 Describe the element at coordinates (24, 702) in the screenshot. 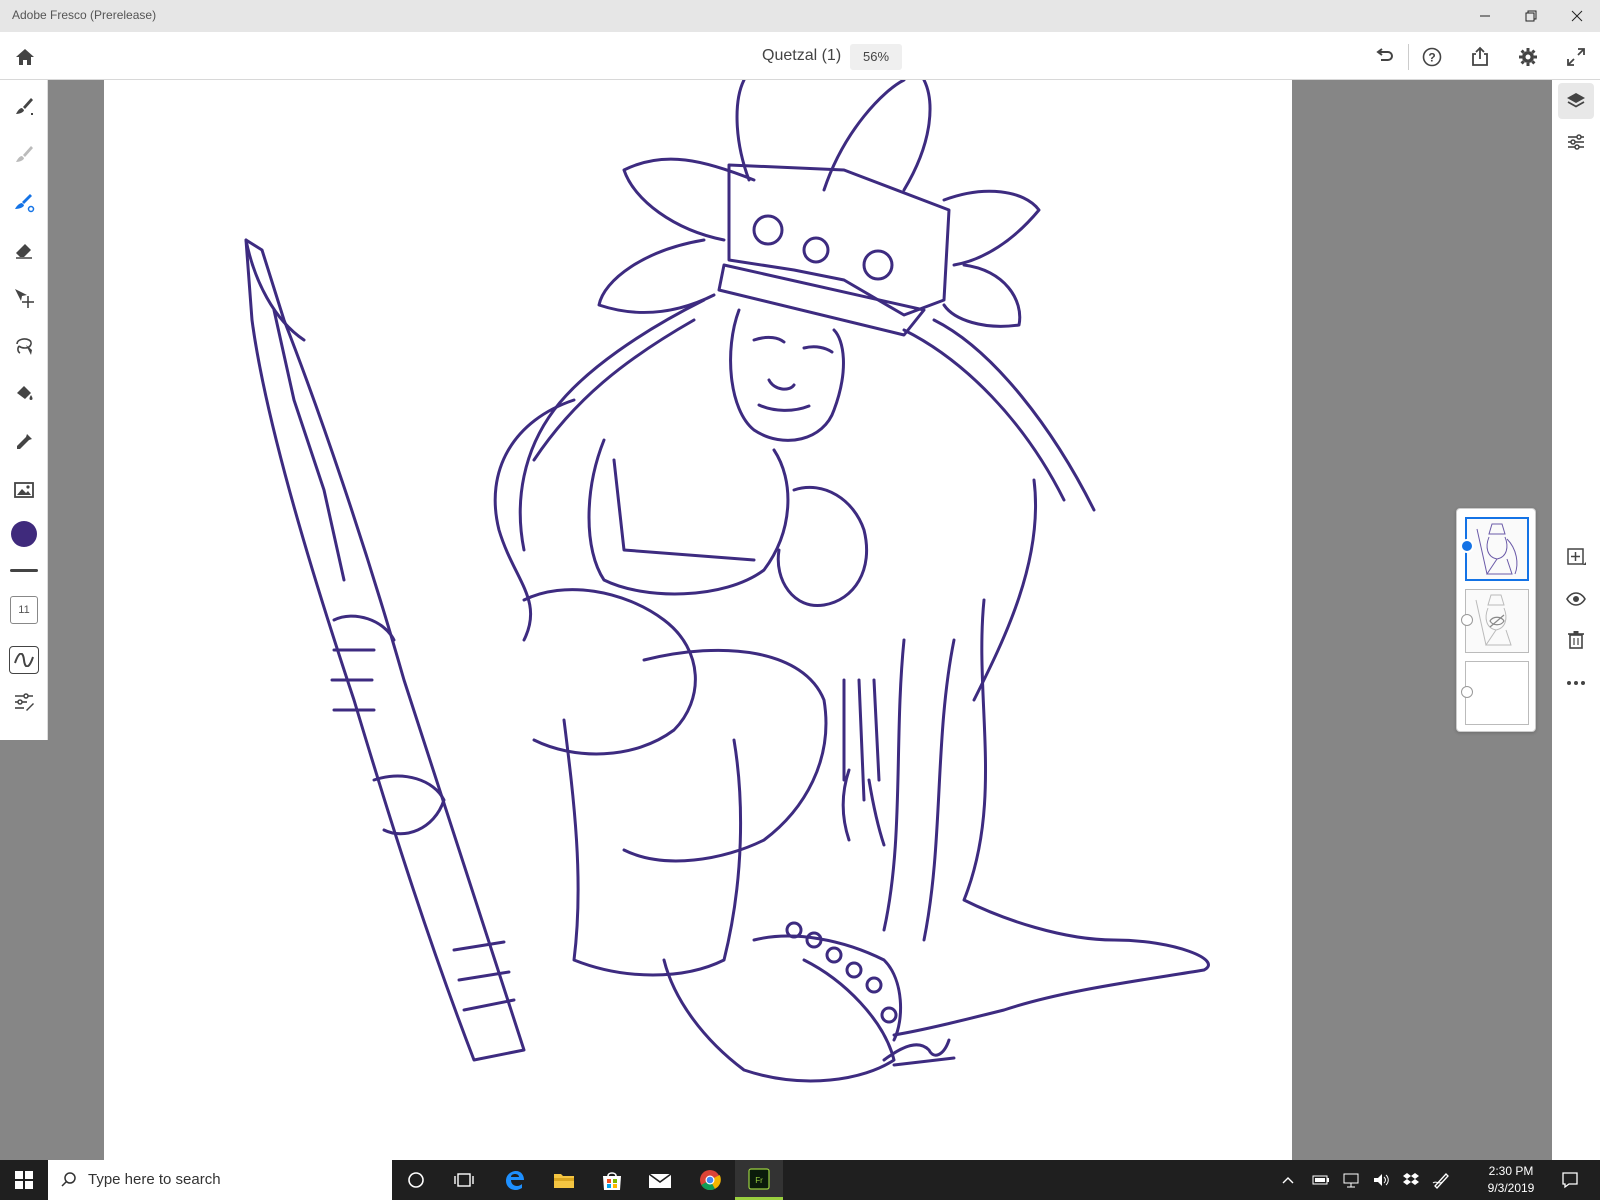

I see `brush-settings-icon` at that location.